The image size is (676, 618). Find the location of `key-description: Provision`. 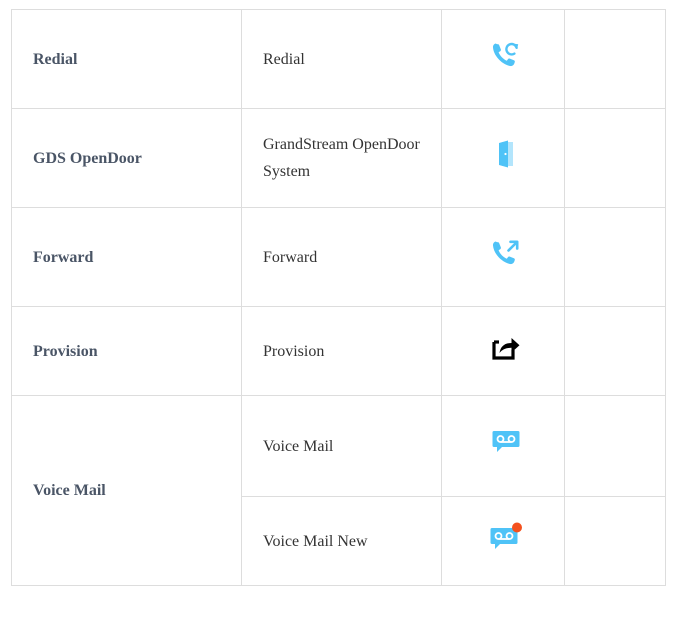

key-description: Provision is located at coordinates (341, 351).